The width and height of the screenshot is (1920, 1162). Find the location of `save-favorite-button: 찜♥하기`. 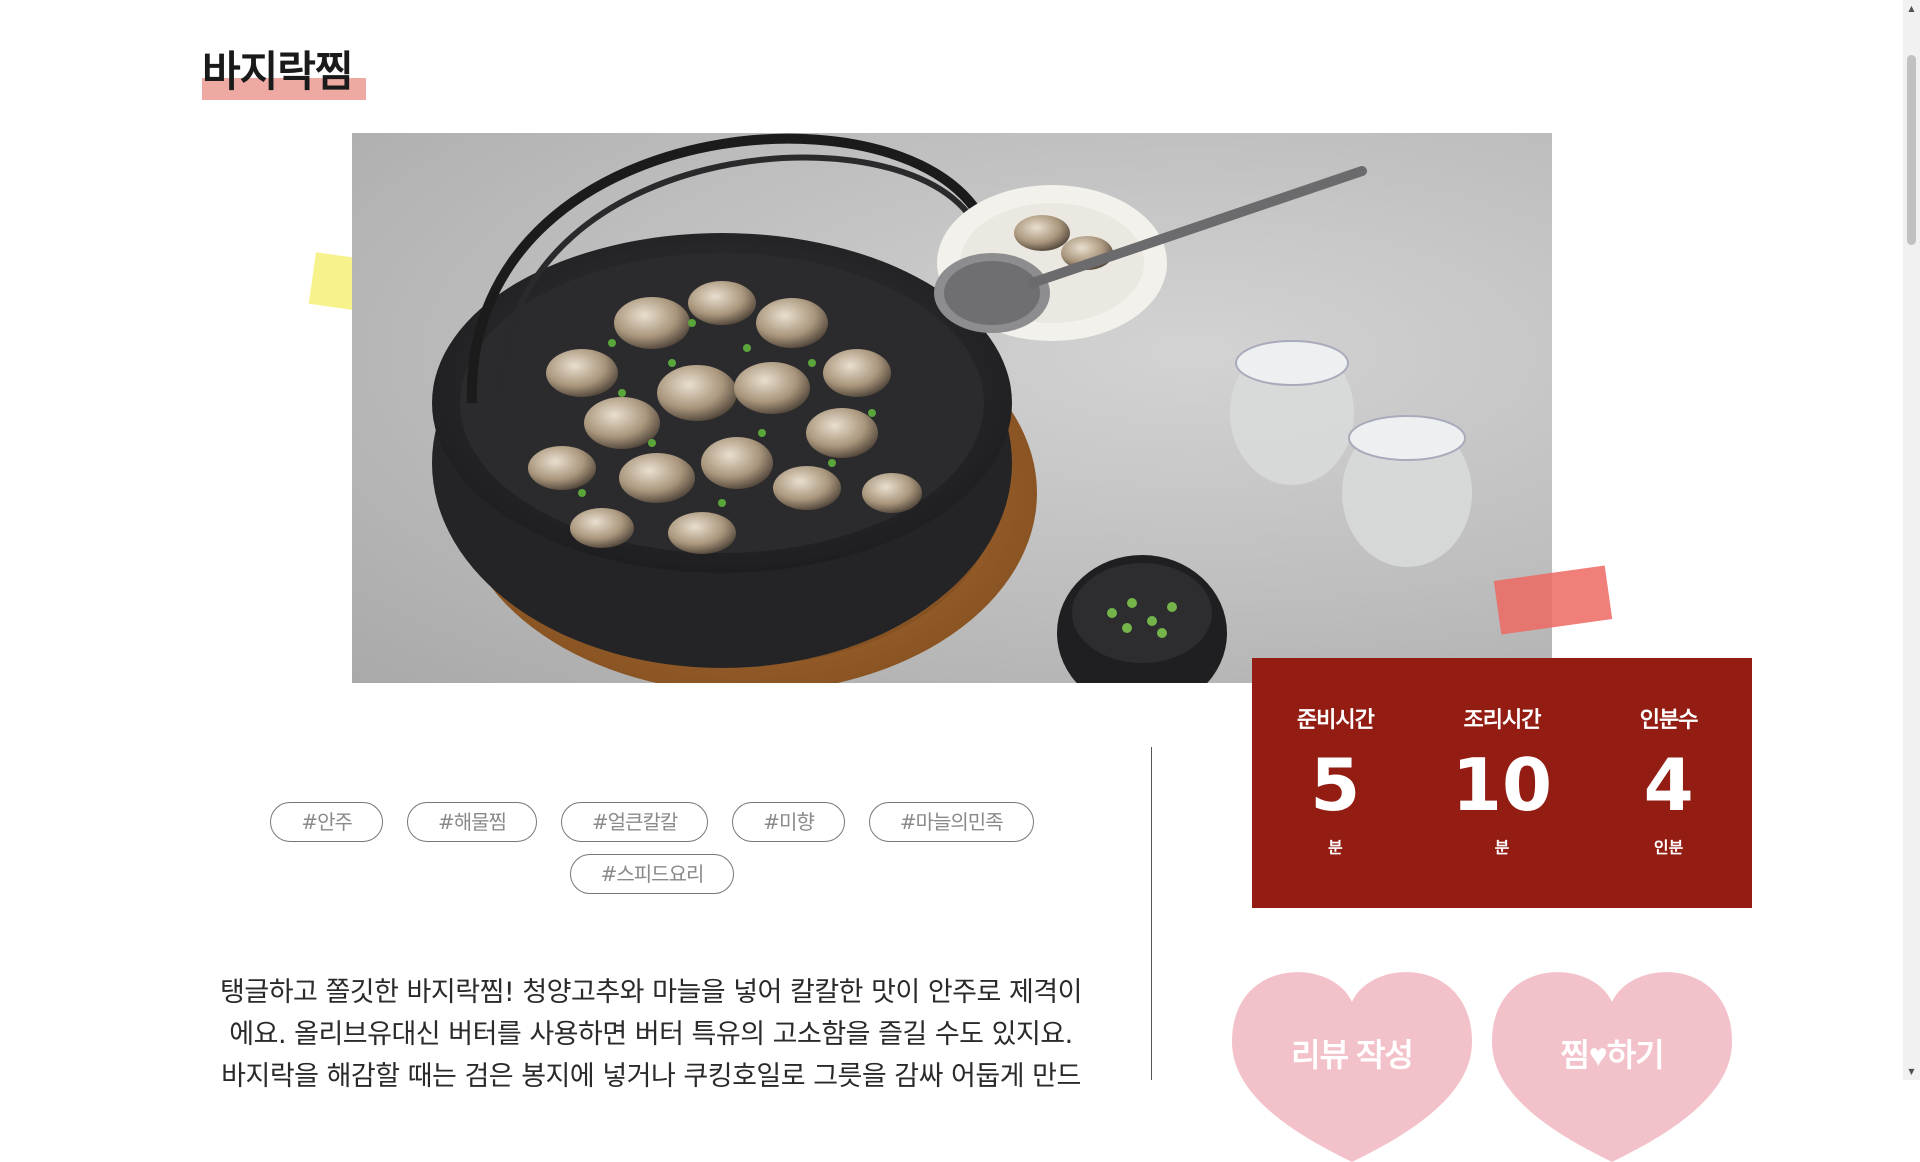

save-favorite-button: 찜♥하기 is located at coordinates (1612, 1062).